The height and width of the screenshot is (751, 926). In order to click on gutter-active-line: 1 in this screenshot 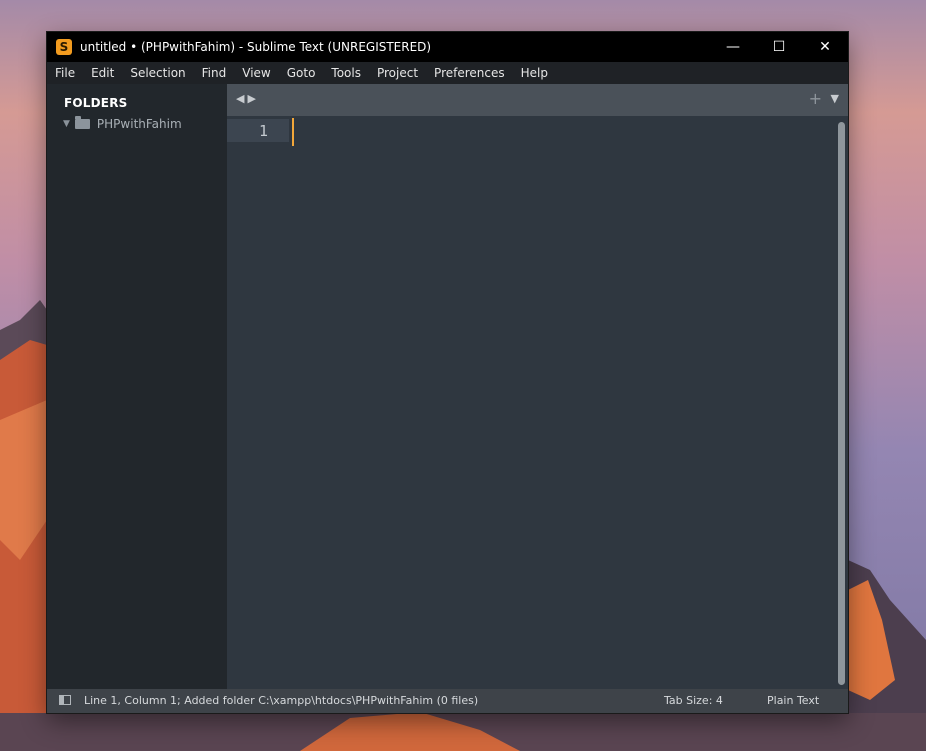, I will do `click(258, 130)`.